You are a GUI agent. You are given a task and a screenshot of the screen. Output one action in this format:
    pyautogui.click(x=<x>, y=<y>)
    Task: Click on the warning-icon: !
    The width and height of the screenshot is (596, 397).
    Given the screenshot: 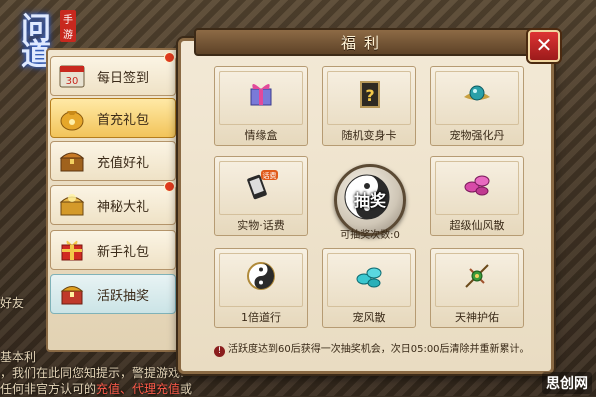 What is the action you would take?
    pyautogui.click(x=219, y=351)
    